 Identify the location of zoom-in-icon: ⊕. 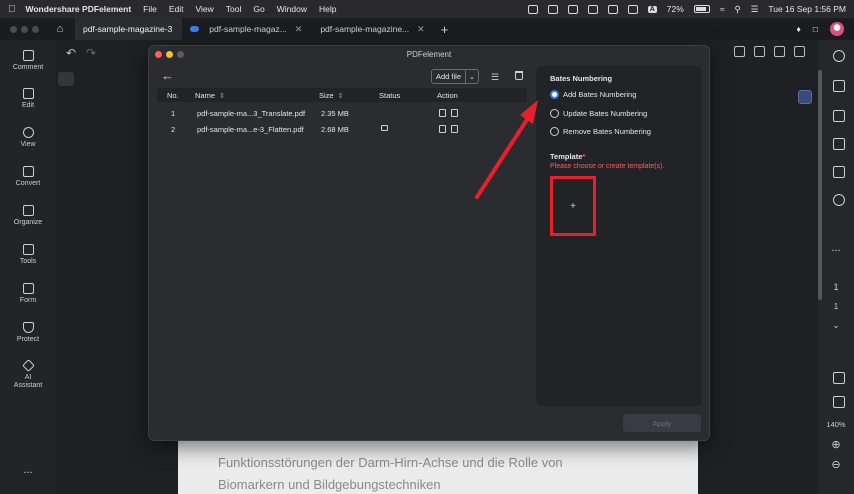
(836, 444).